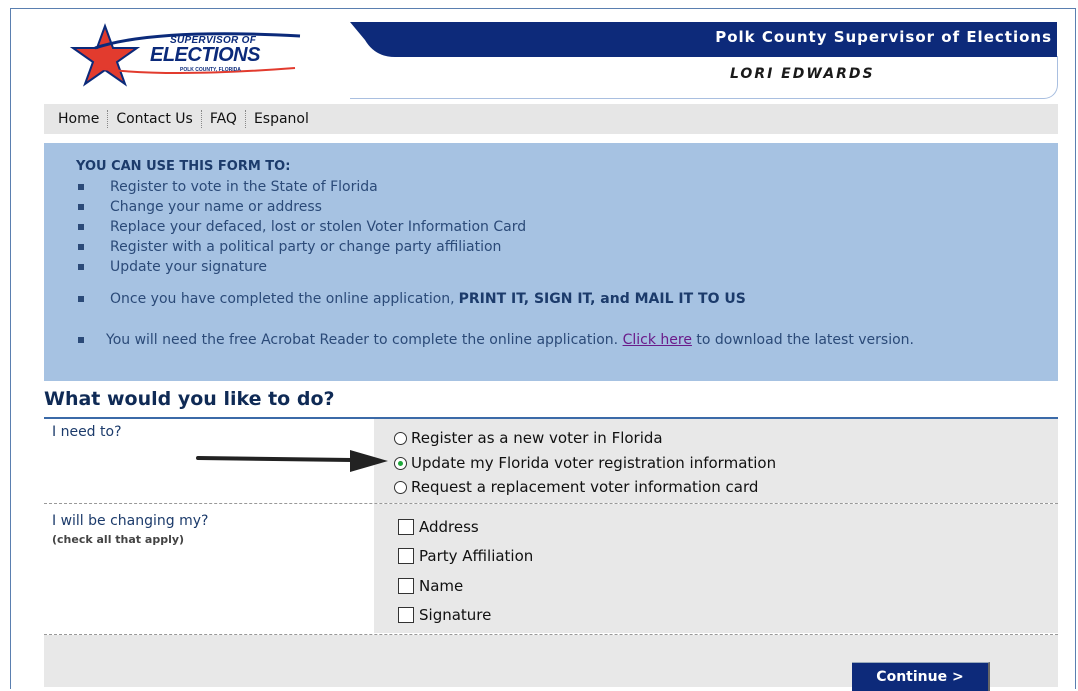  What do you see at coordinates (476, 556) in the screenshot?
I see `checkbox-label: Party Affiliation` at bounding box center [476, 556].